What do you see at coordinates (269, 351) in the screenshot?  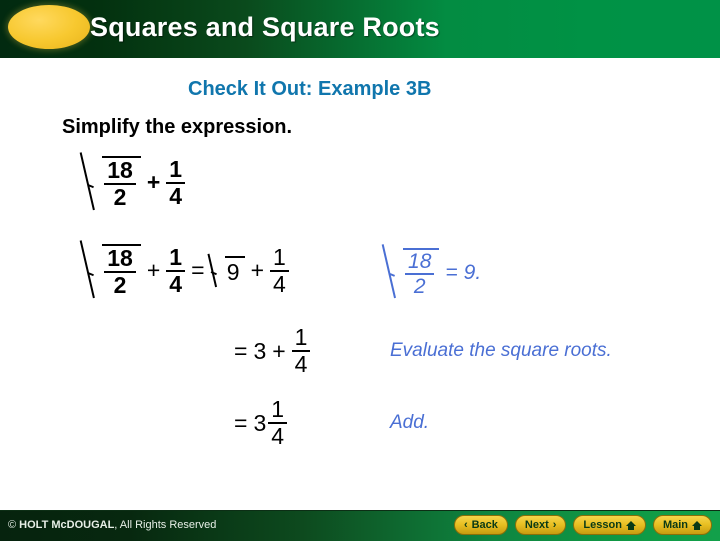 I see `expression-step-2: = 3 + 1 4` at bounding box center [269, 351].